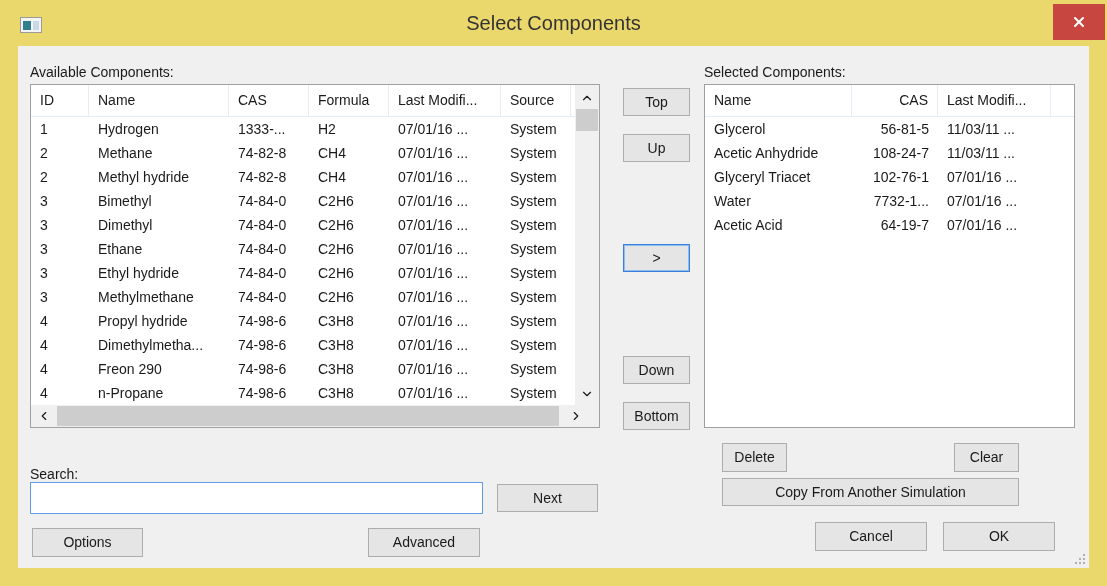 This screenshot has width=1107, height=586. Describe the element at coordinates (424, 542) in the screenshot. I see `advanced-button: Advanced` at that location.